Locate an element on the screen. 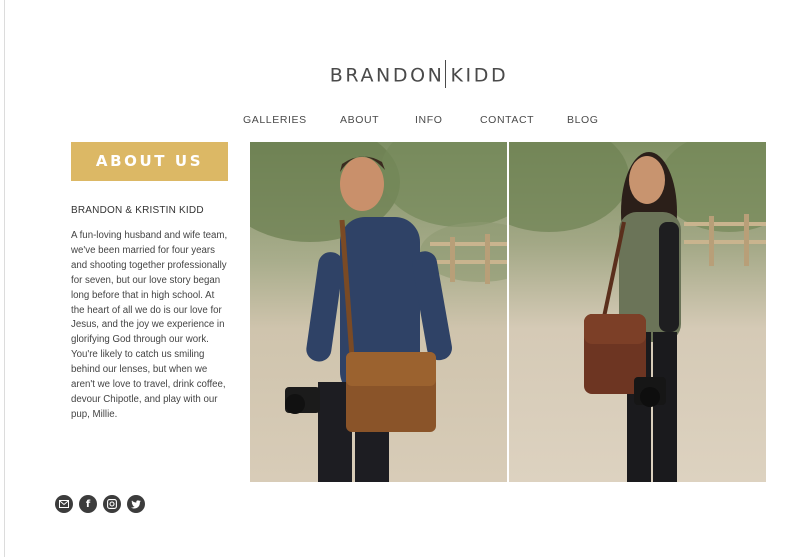 Image resolution: width=798 pixels, height=557 pixels. couple-names: BRANDON & KRISTIN KIDD is located at coordinates (137, 210).